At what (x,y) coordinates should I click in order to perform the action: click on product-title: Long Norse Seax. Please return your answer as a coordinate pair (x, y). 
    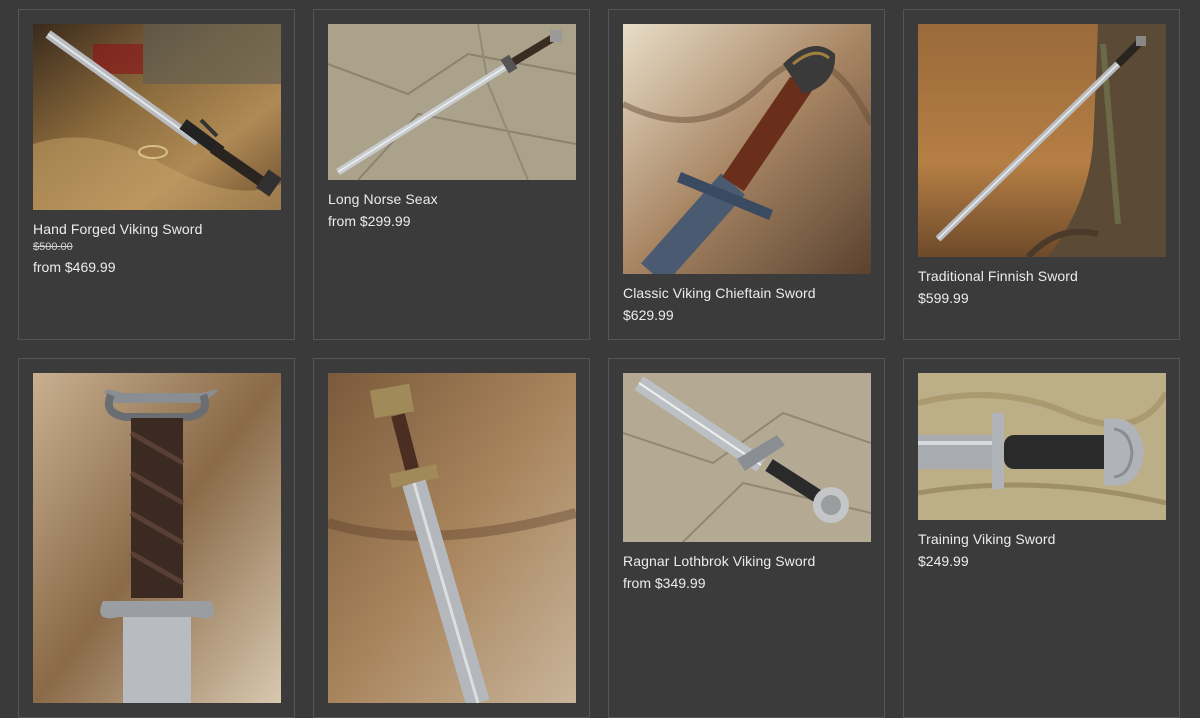
    Looking at the image, I should click on (451, 199).